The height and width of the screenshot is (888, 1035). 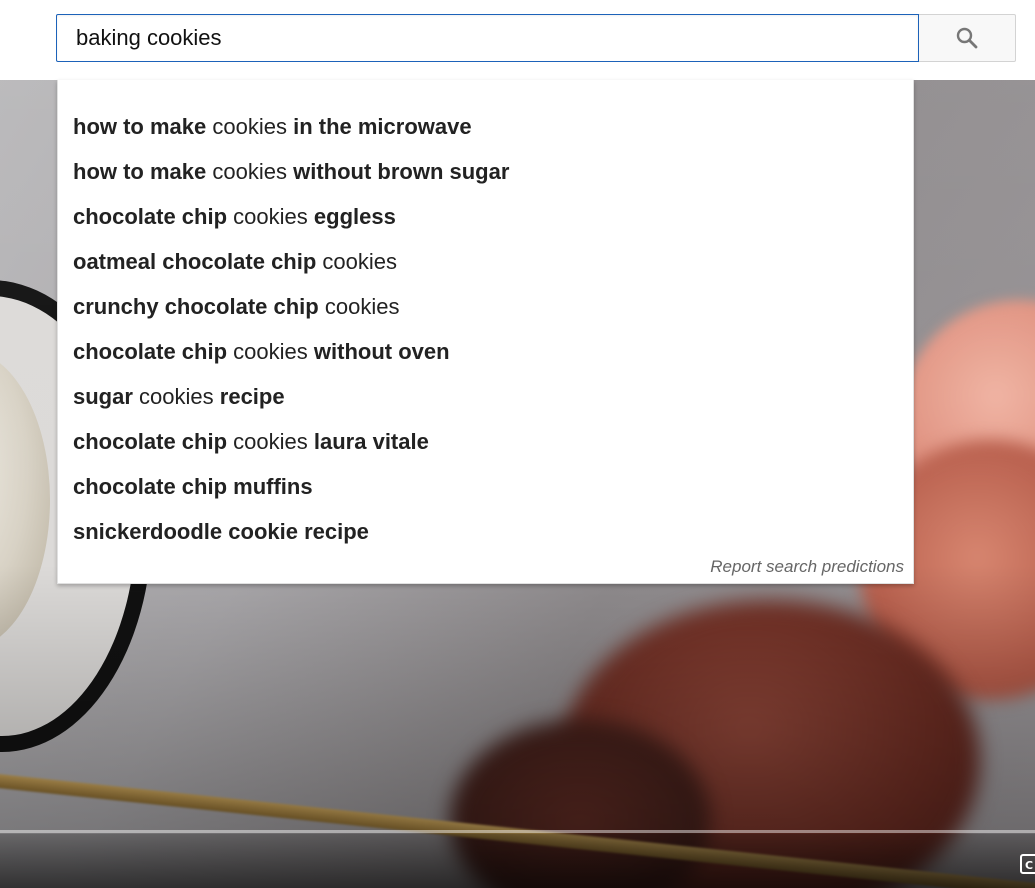 I want to click on suggestion-item: how to make cookies without brown sugar, so click(x=485, y=171).